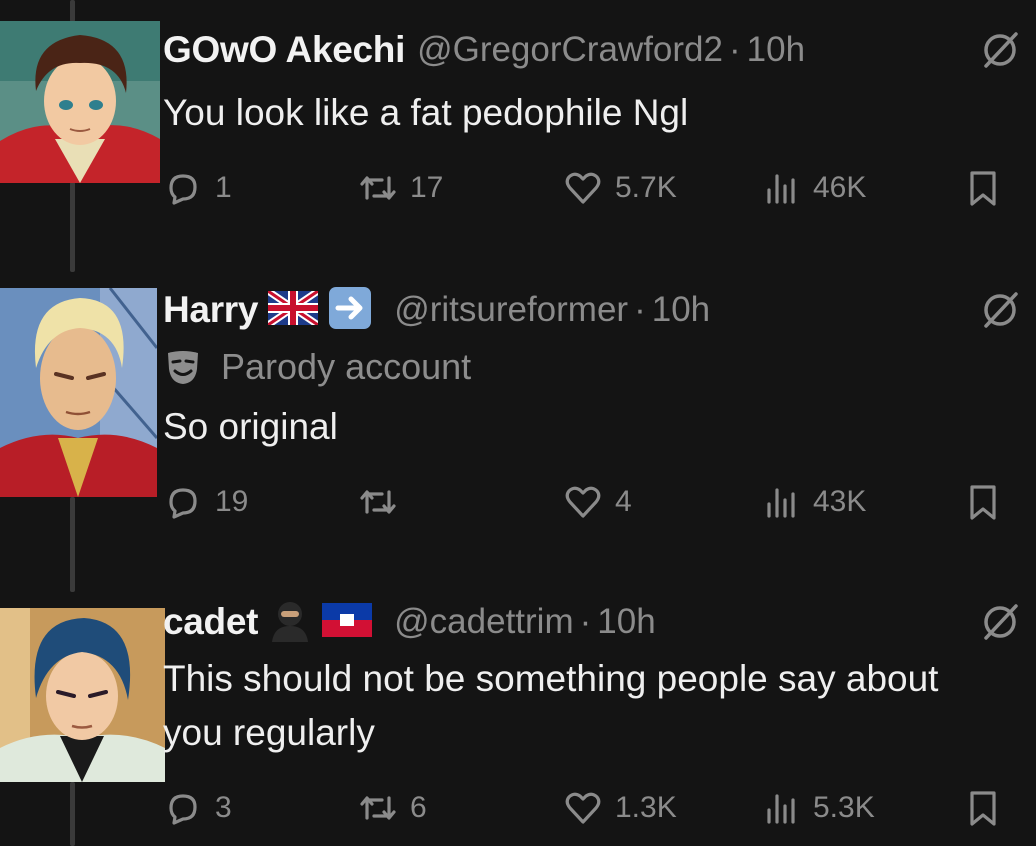 The width and height of the screenshot is (1036, 846). Describe the element at coordinates (483, 622) in the screenshot. I see `handle: @cadettrim` at that location.